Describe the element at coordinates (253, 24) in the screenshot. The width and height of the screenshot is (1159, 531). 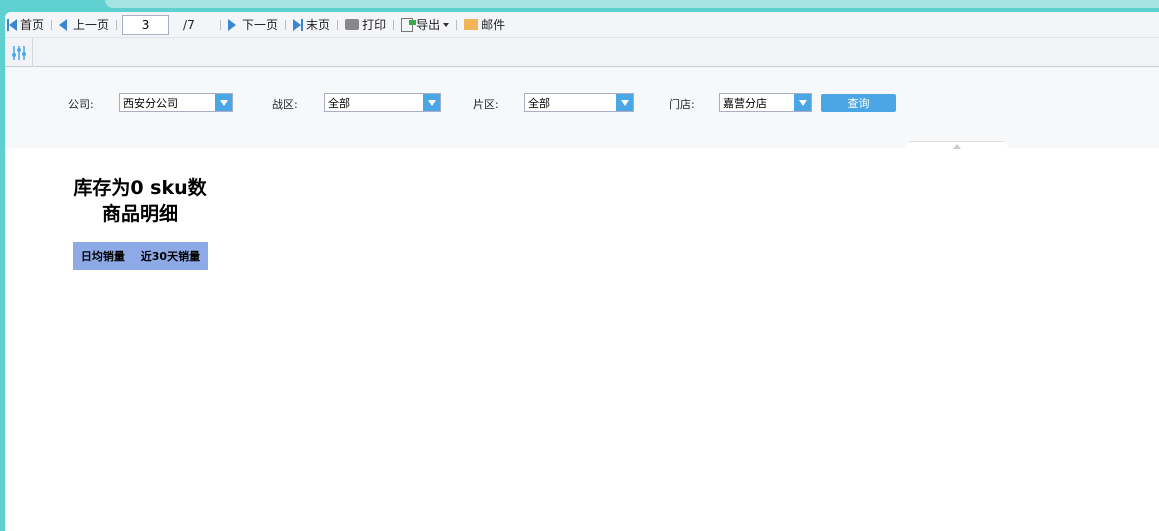
I see `next-page-button: 下一页` at that location.